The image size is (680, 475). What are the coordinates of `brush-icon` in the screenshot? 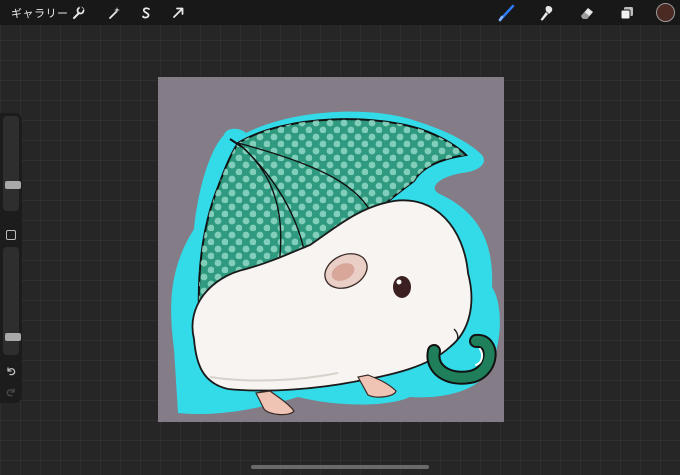 It's located at (507, 13).